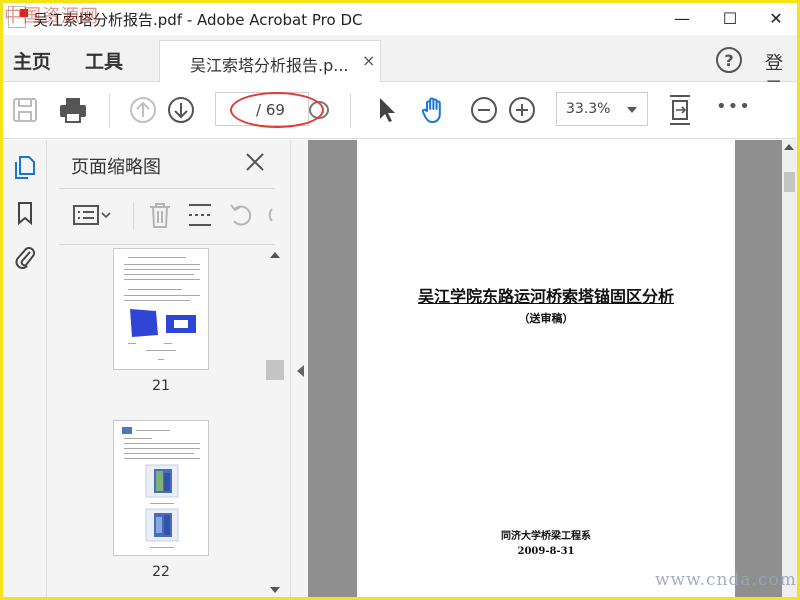  I want to click on rotate-icon, so click(242, 215).